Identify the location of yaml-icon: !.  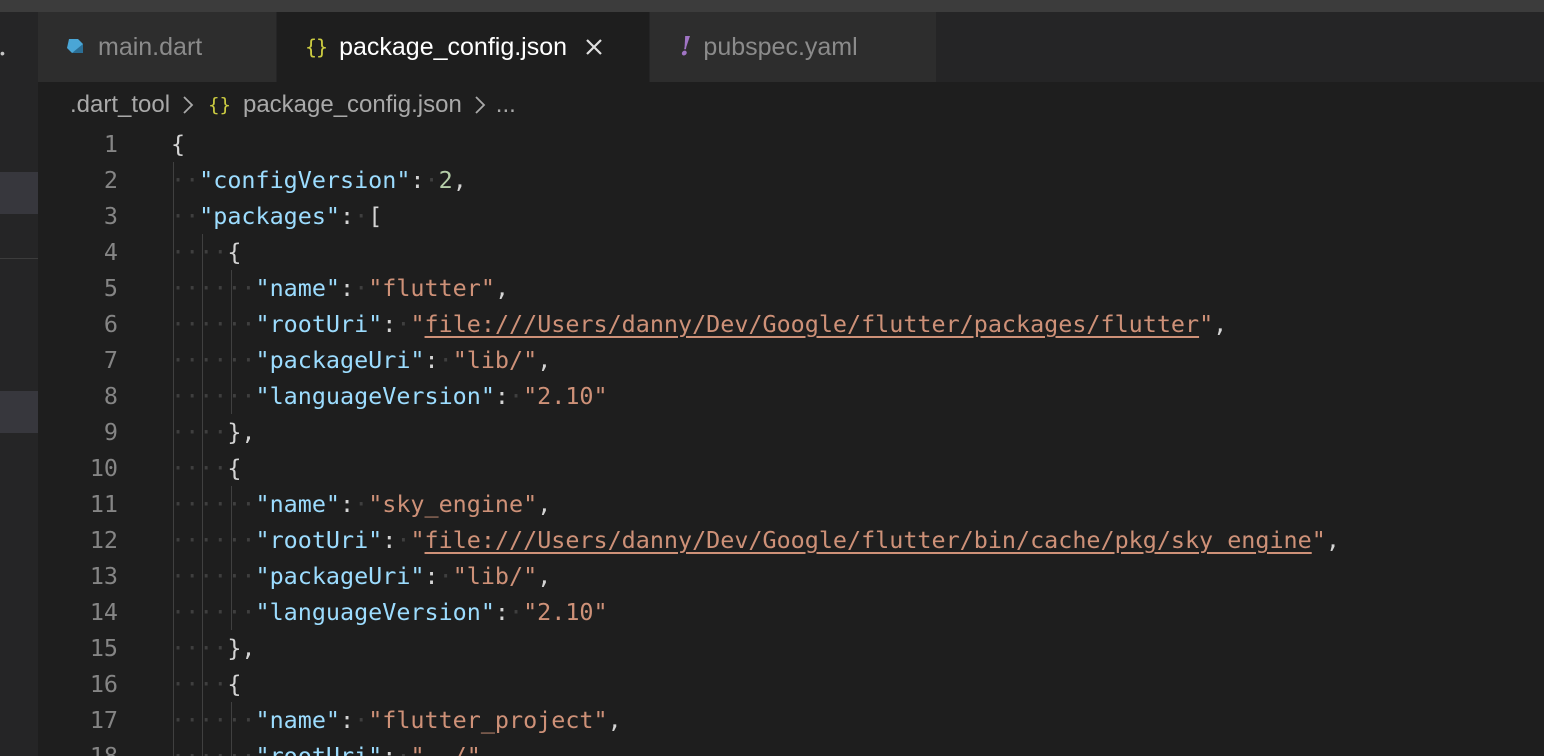
(686, 47).